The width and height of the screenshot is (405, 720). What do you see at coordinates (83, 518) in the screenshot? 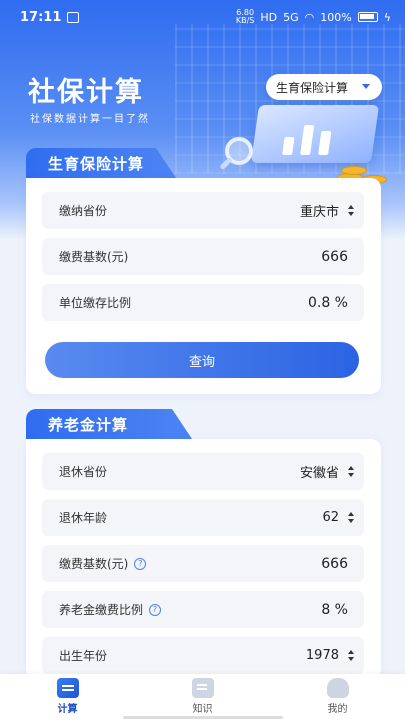
I see `row-label: 退休年龄` at bounding box center [83, 518].